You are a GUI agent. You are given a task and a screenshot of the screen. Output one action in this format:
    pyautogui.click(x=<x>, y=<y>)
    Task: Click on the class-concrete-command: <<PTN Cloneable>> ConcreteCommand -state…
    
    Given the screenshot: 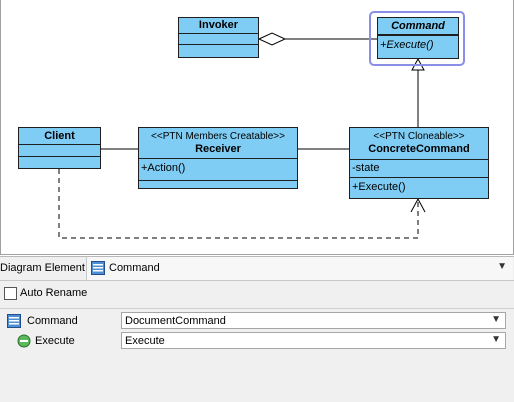 What is the action you would take?
    pyautogui.click(x=419, y=163)
    